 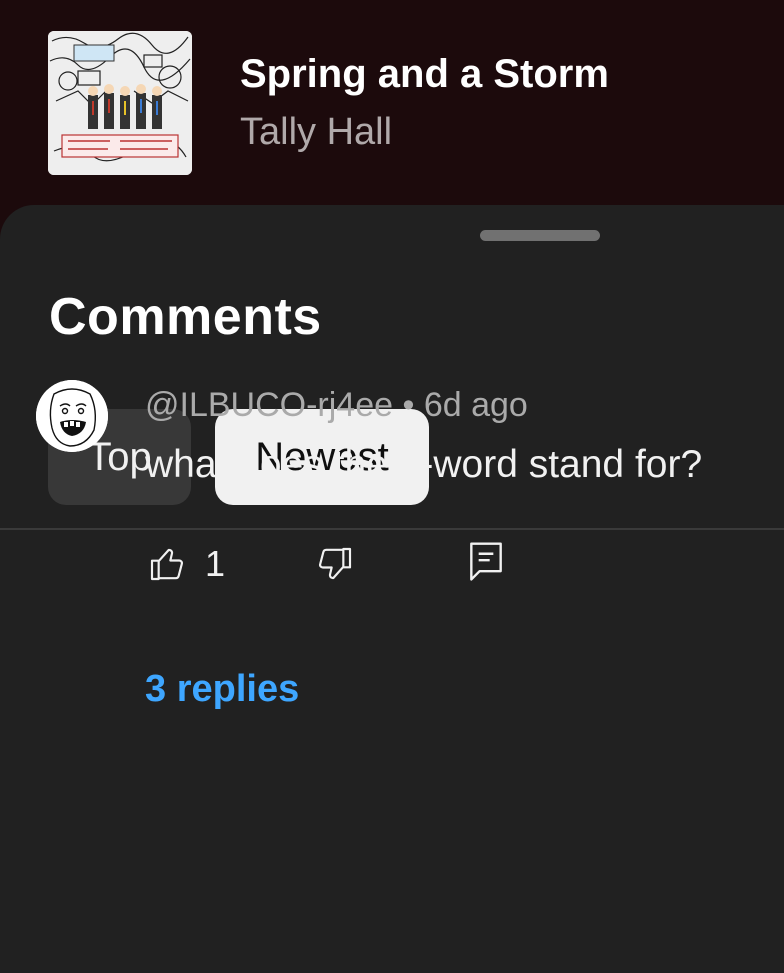 I want to click on reply-button, so click(x=486, y=562).